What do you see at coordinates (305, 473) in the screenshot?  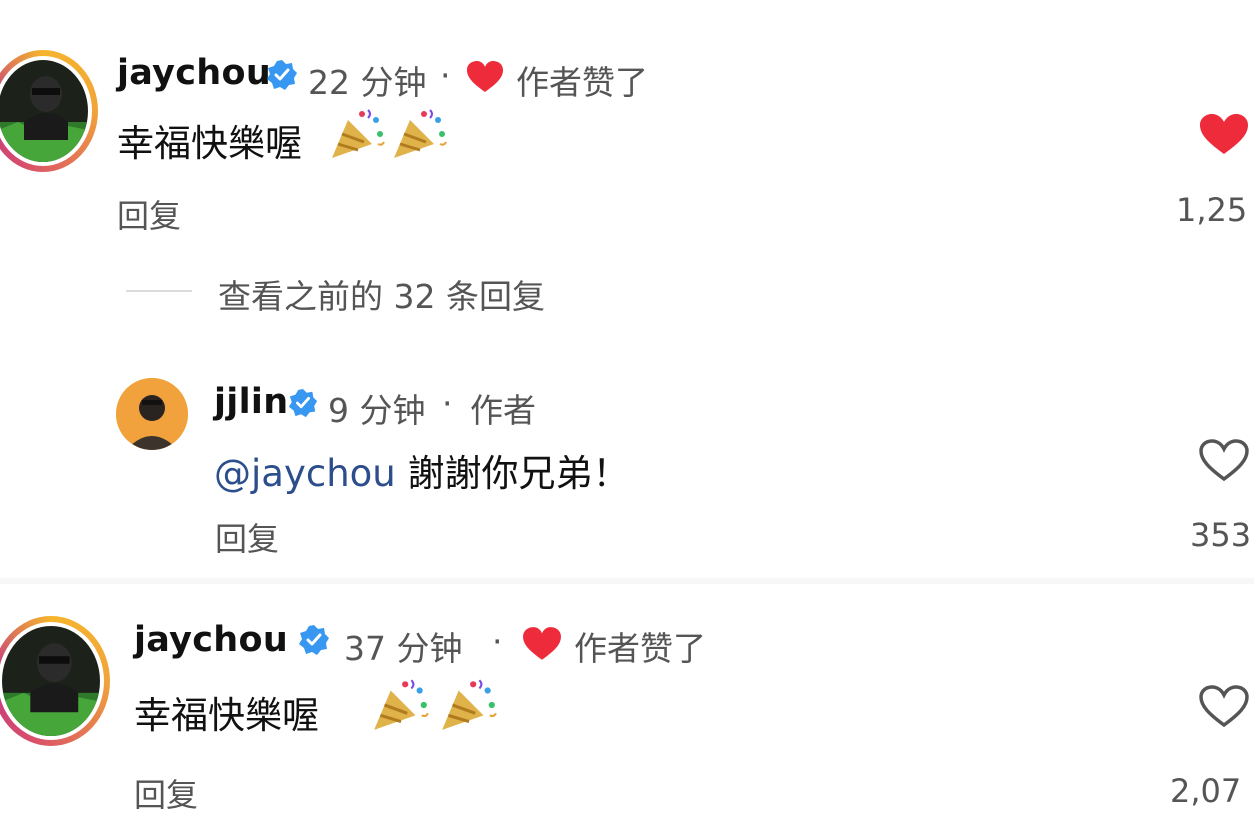 I see `mention-link: @jaychou` at bounding box center [305, 473].